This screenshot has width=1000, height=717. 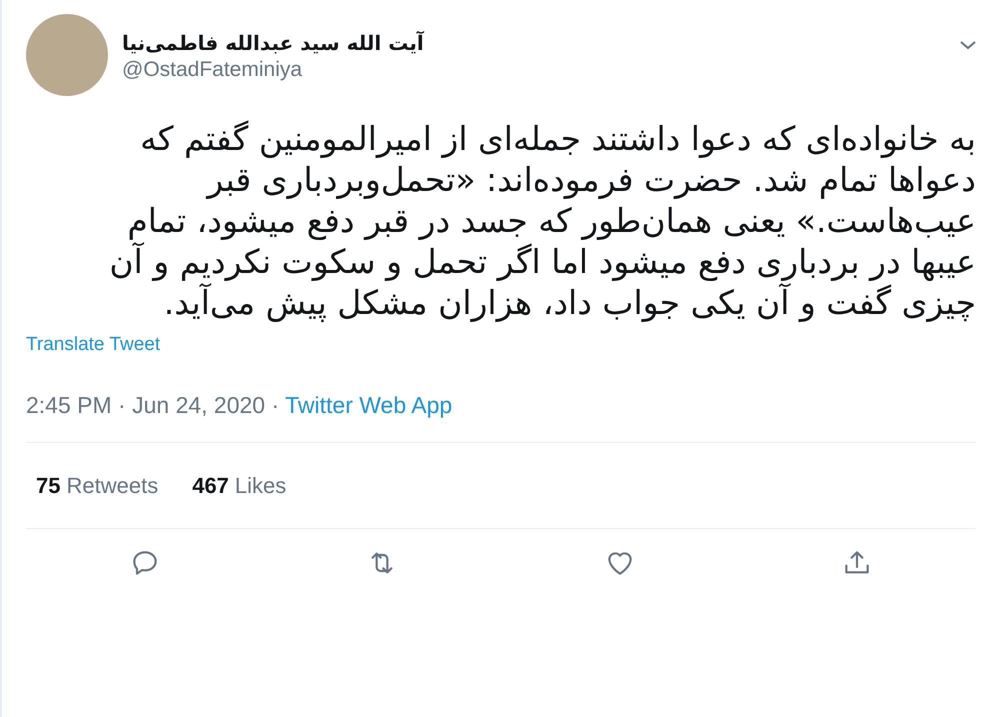 I want to click on tweet-timestamp: 2:45 PM · Jun 24, 2020 ·, so click(x=153, y=405).